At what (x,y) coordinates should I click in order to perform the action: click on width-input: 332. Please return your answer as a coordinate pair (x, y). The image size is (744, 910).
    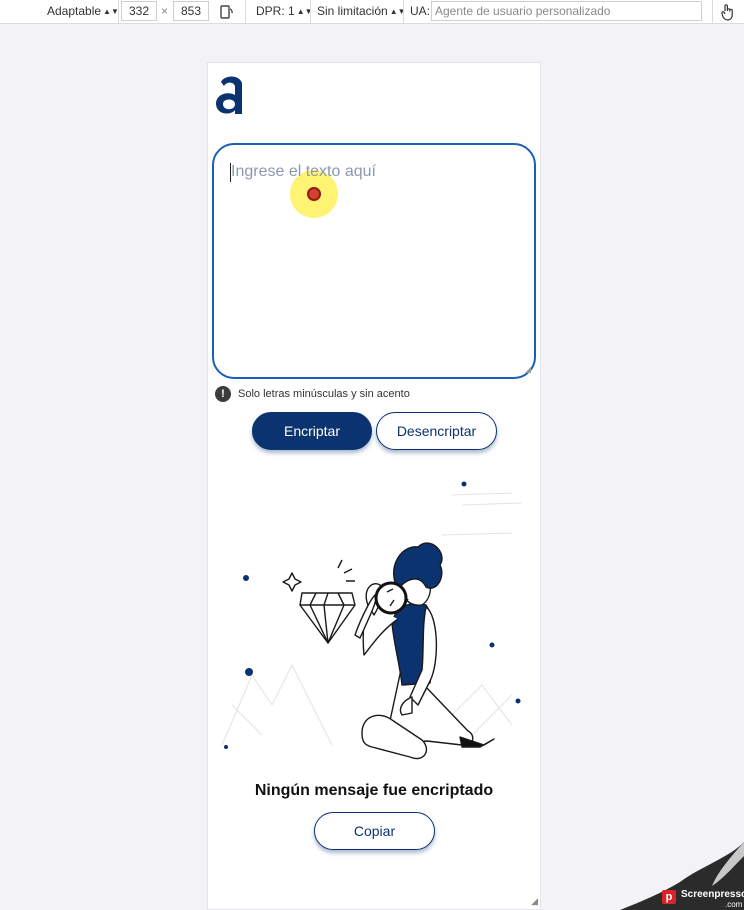
    Looking at the image, I should click on (139, 11).